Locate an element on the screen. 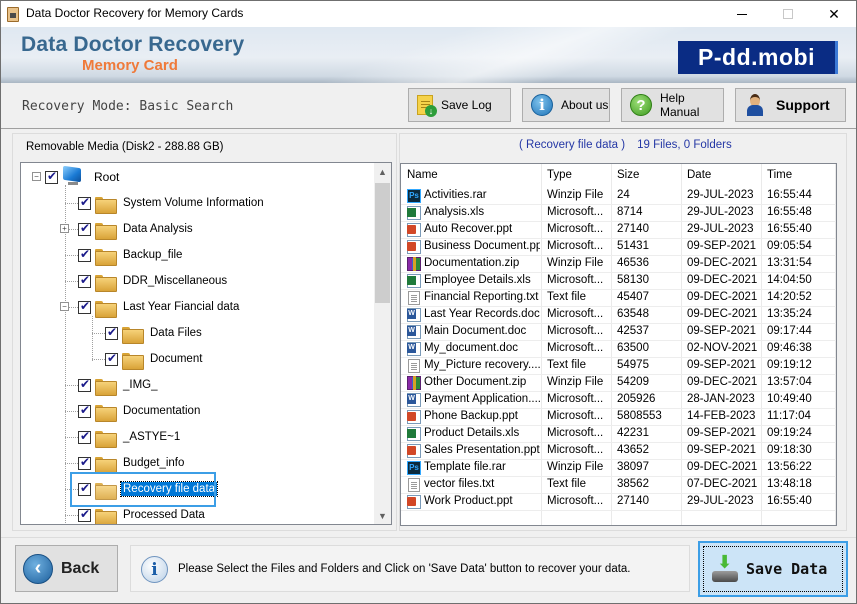 Image resolution: width=857 pixels, height=604 pixels. tree-node-label: Processed Data is located at coordinates (164, 515).